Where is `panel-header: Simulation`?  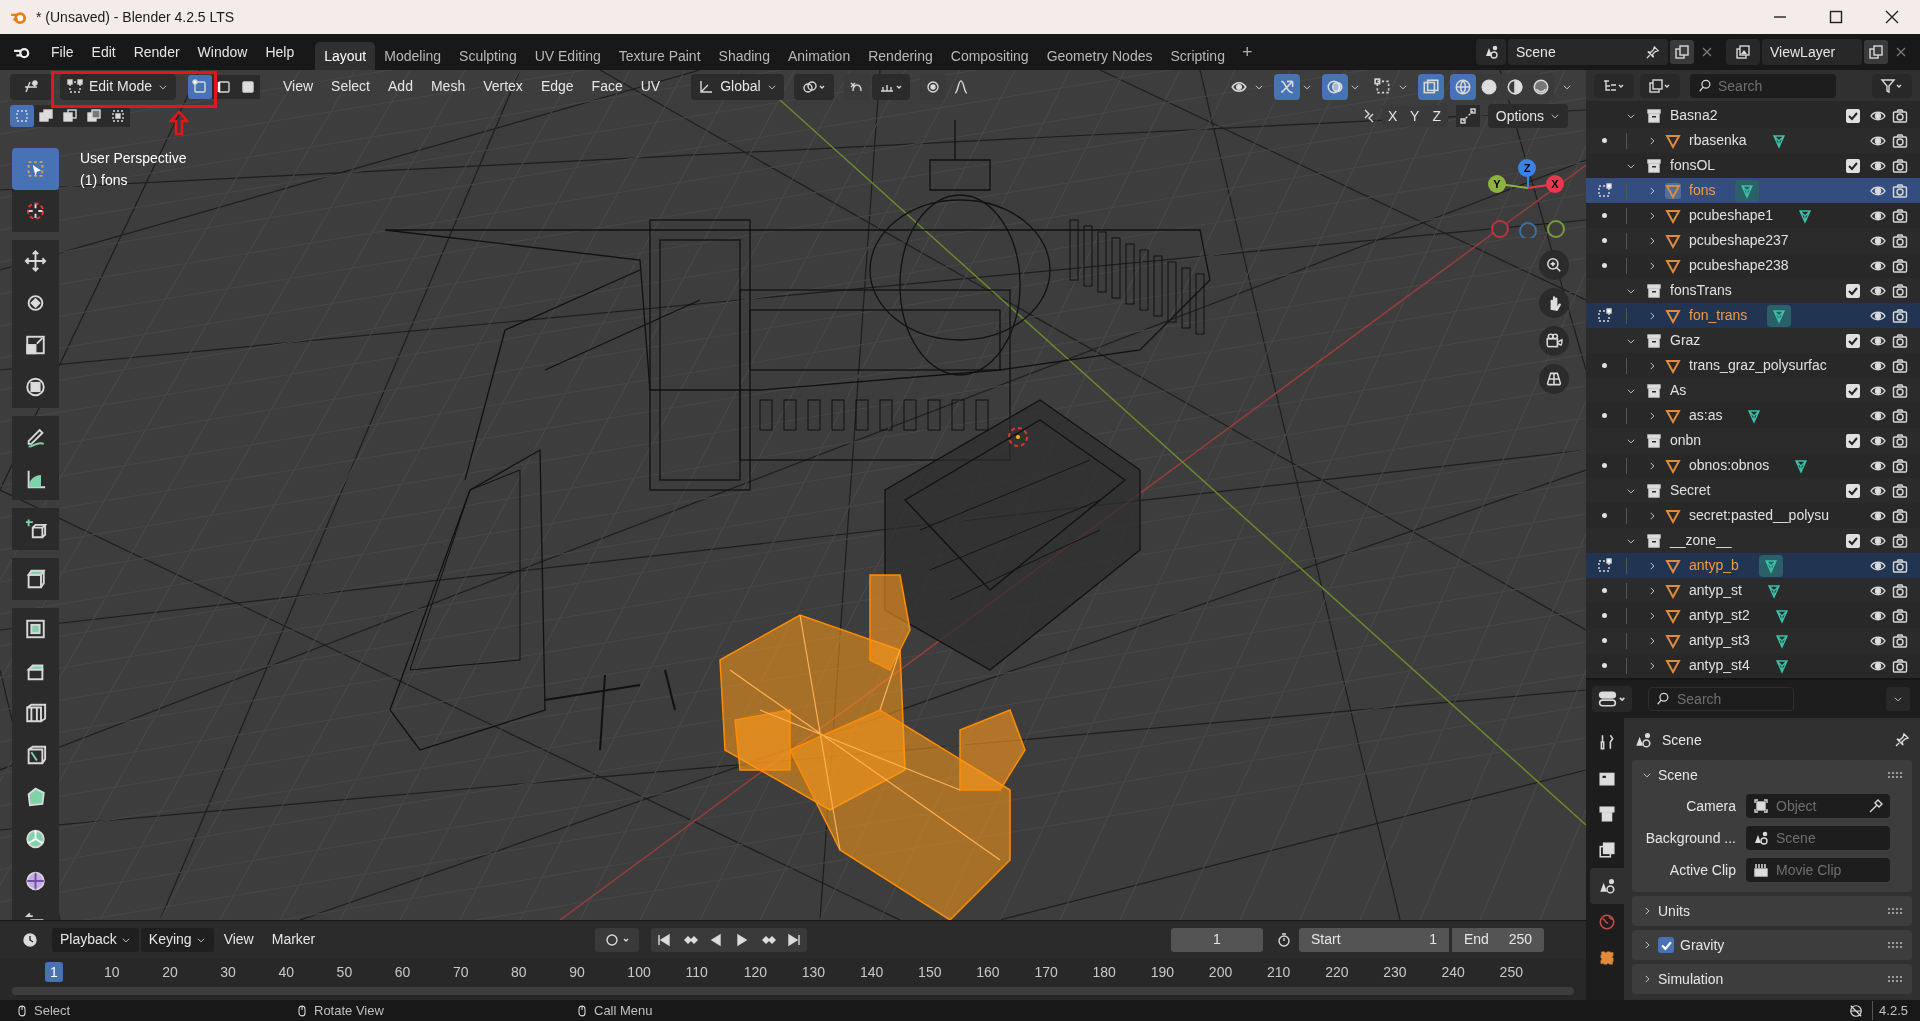
panel-header: Simulation is located at coordinates (1772, 979).